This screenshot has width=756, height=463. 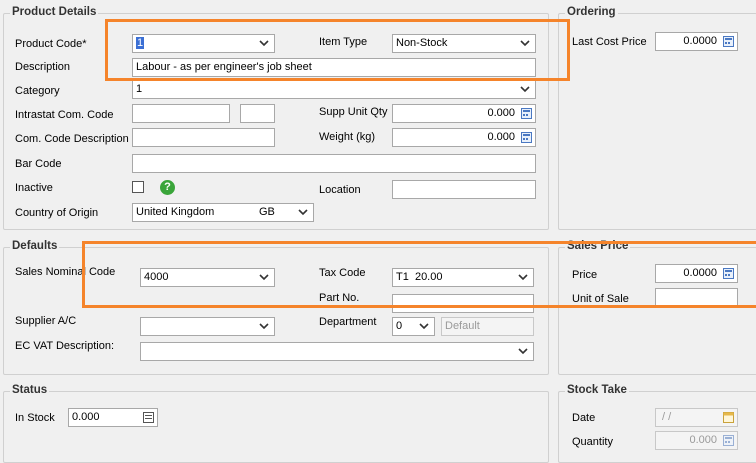 I want to click on category-select: 1, so click(x=334, y=89).